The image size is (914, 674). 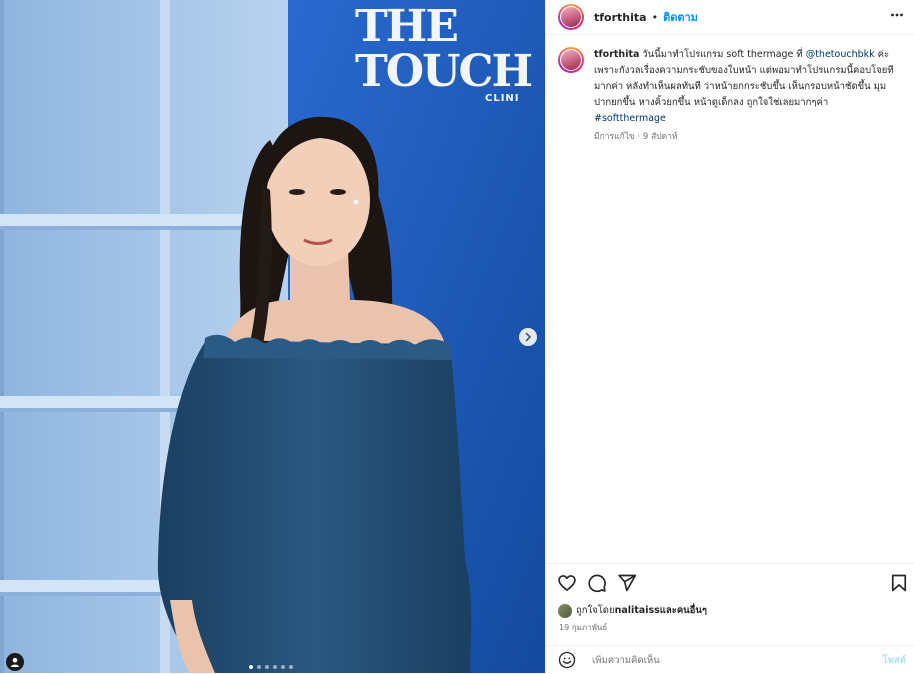 What do you see at coordinates (680, 17) in the screenshot?
I see `follow-button: ติดตาม` at bounding box center [680, 17].